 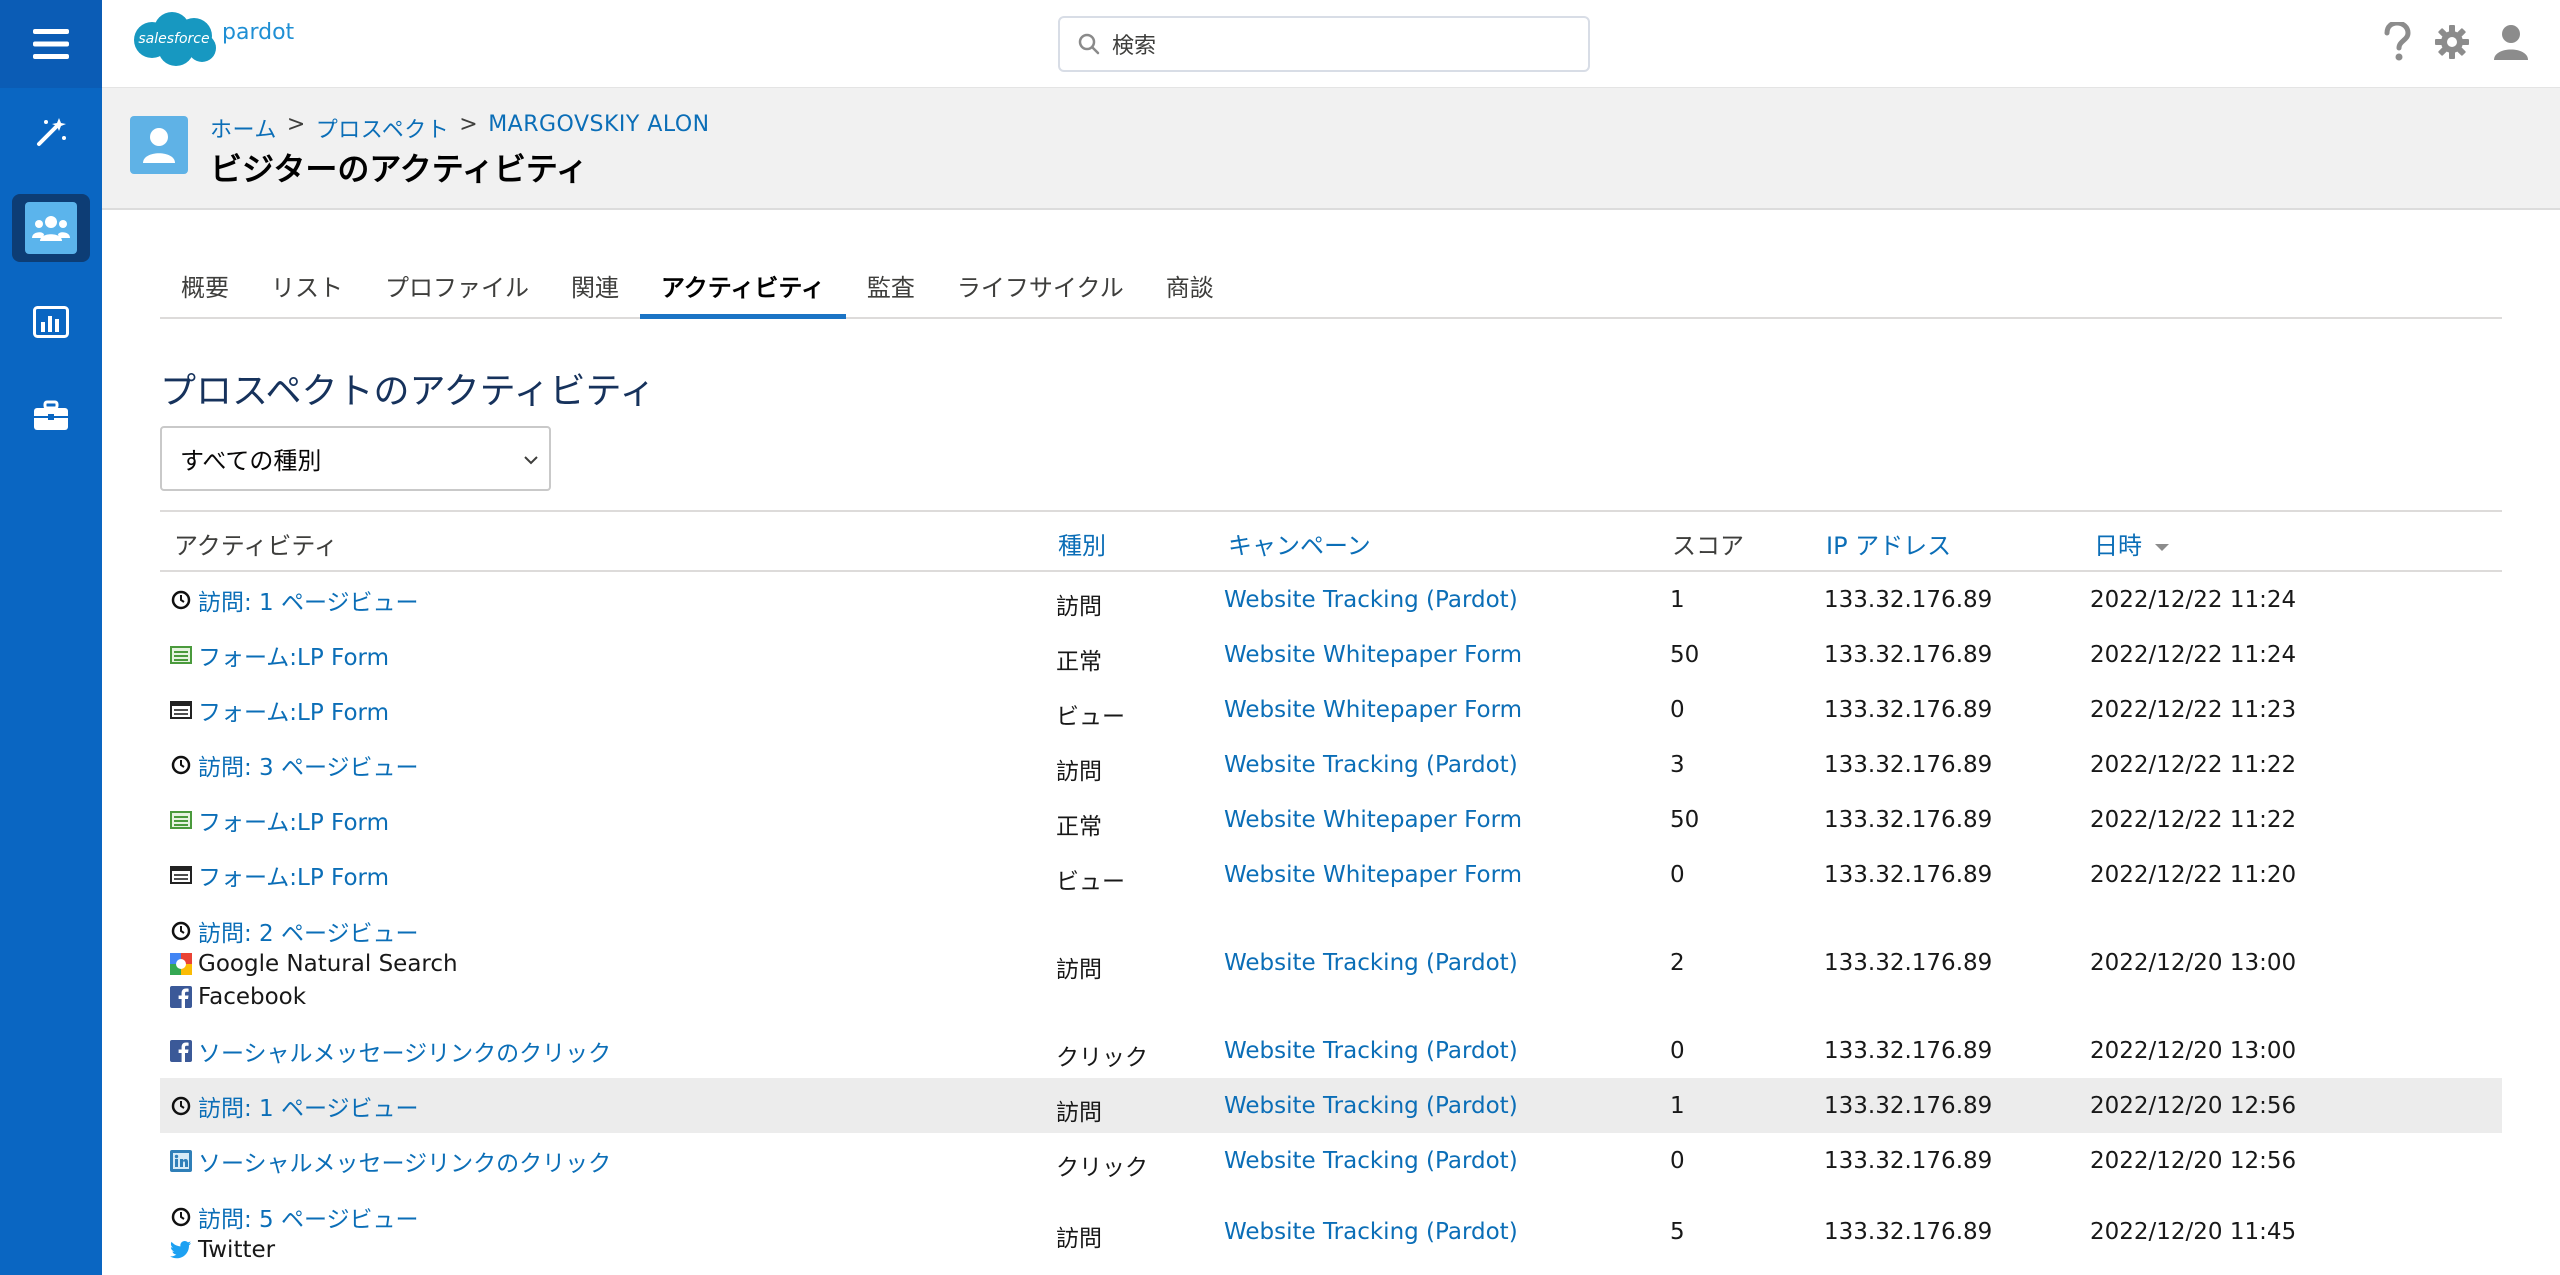 What do you see at coordinates (2397, 42) in the screenshot?
I see `help-icon` at bounding box center [2397, 42].